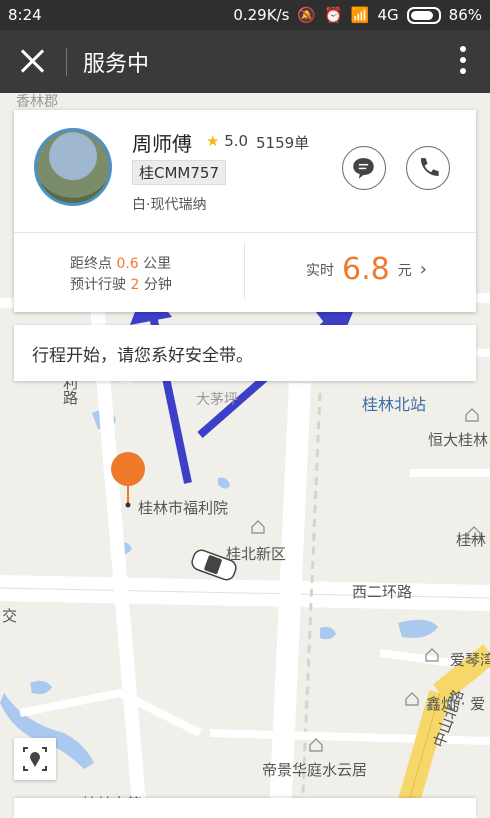  I want to click on alarm-icon: ⏰, so click(333, 15).